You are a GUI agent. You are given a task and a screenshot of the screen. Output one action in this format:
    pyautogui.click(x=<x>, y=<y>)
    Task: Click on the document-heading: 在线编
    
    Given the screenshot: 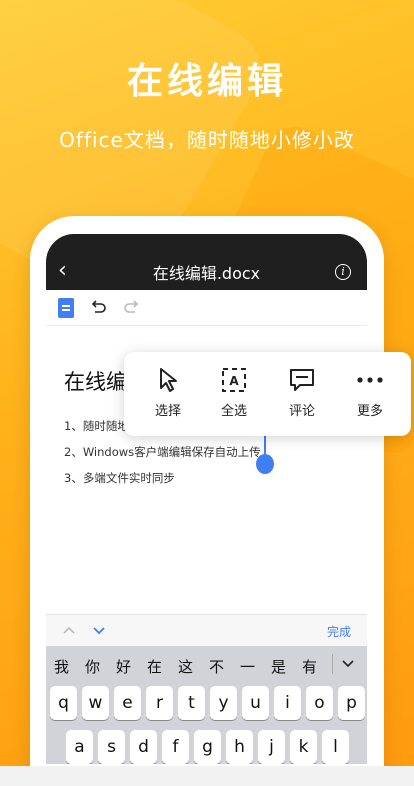 What is the action you would take?
    pyautogui.click(x=95, y=382)
    